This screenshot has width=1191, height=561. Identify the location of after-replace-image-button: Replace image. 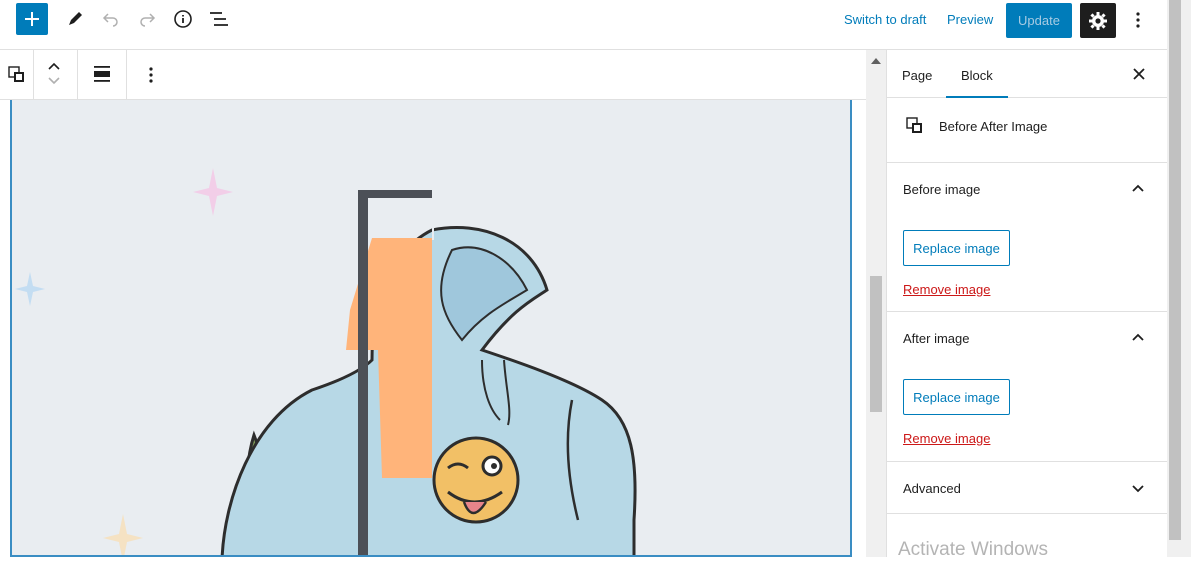
(956, 397).